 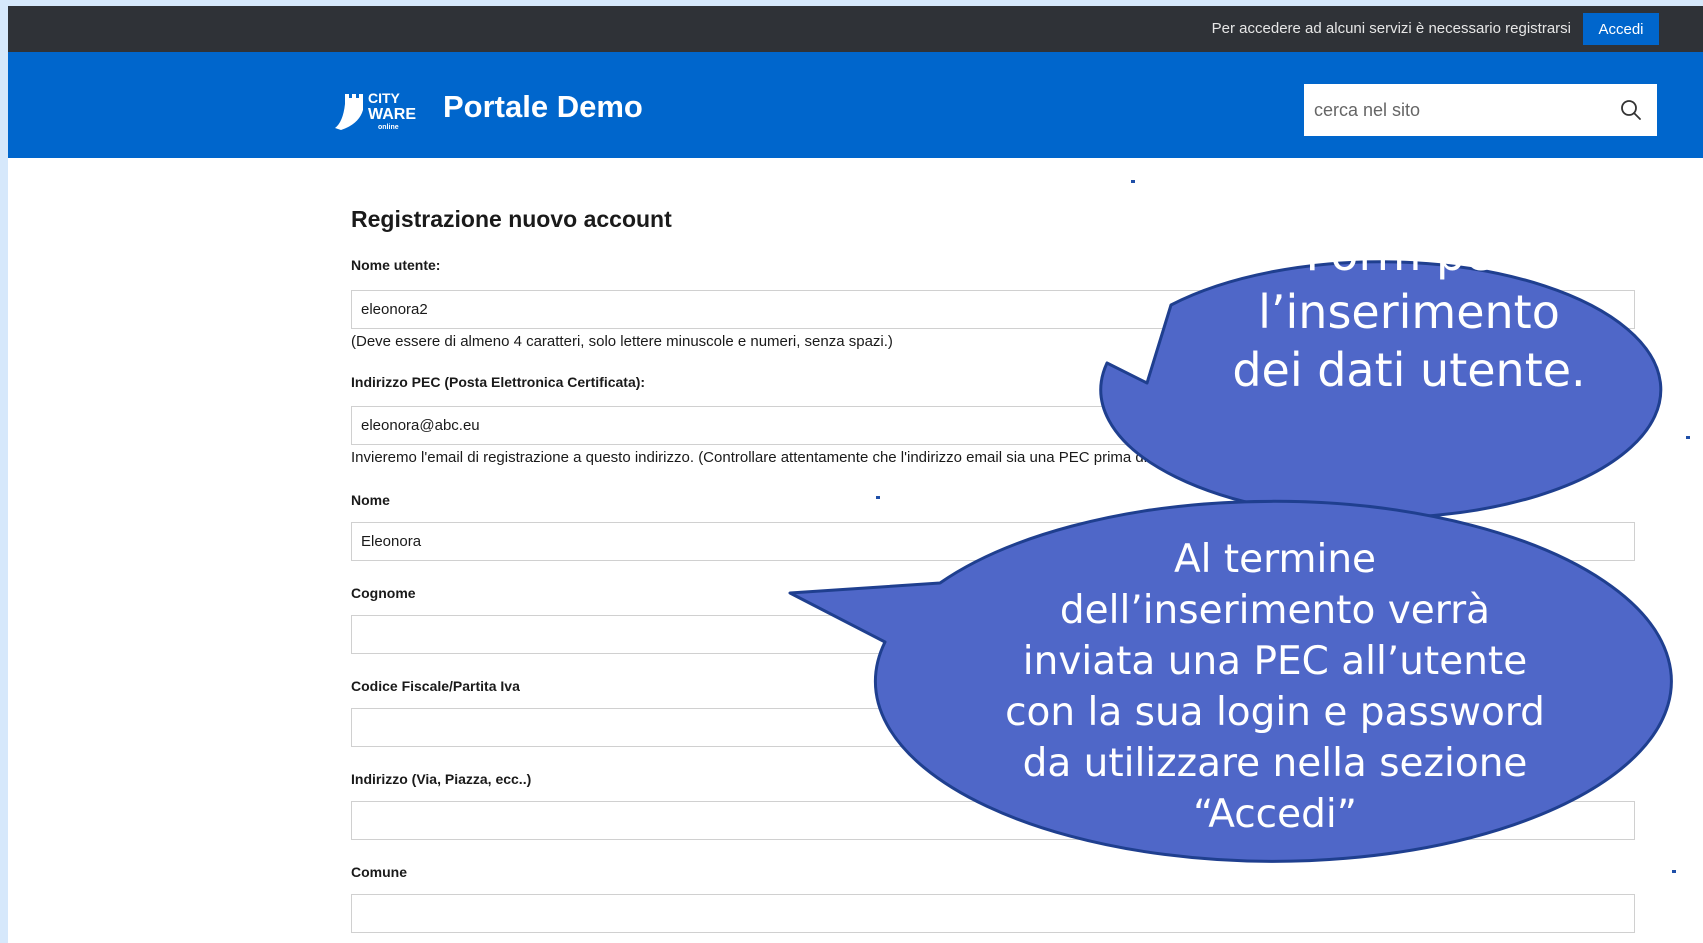 I want to click on callout-2-line: inviata una PEC all’utente, so click(x=1275, y=661).